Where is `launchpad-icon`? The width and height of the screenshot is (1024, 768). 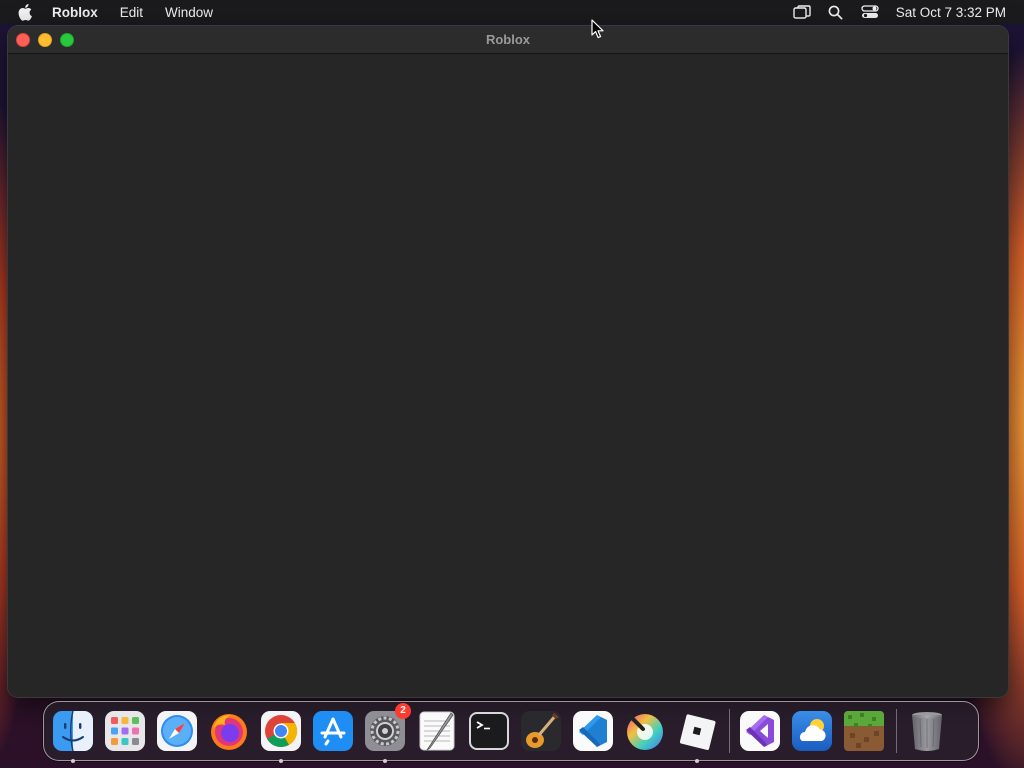
launchpad-icon is located at coordinates (125, 731).